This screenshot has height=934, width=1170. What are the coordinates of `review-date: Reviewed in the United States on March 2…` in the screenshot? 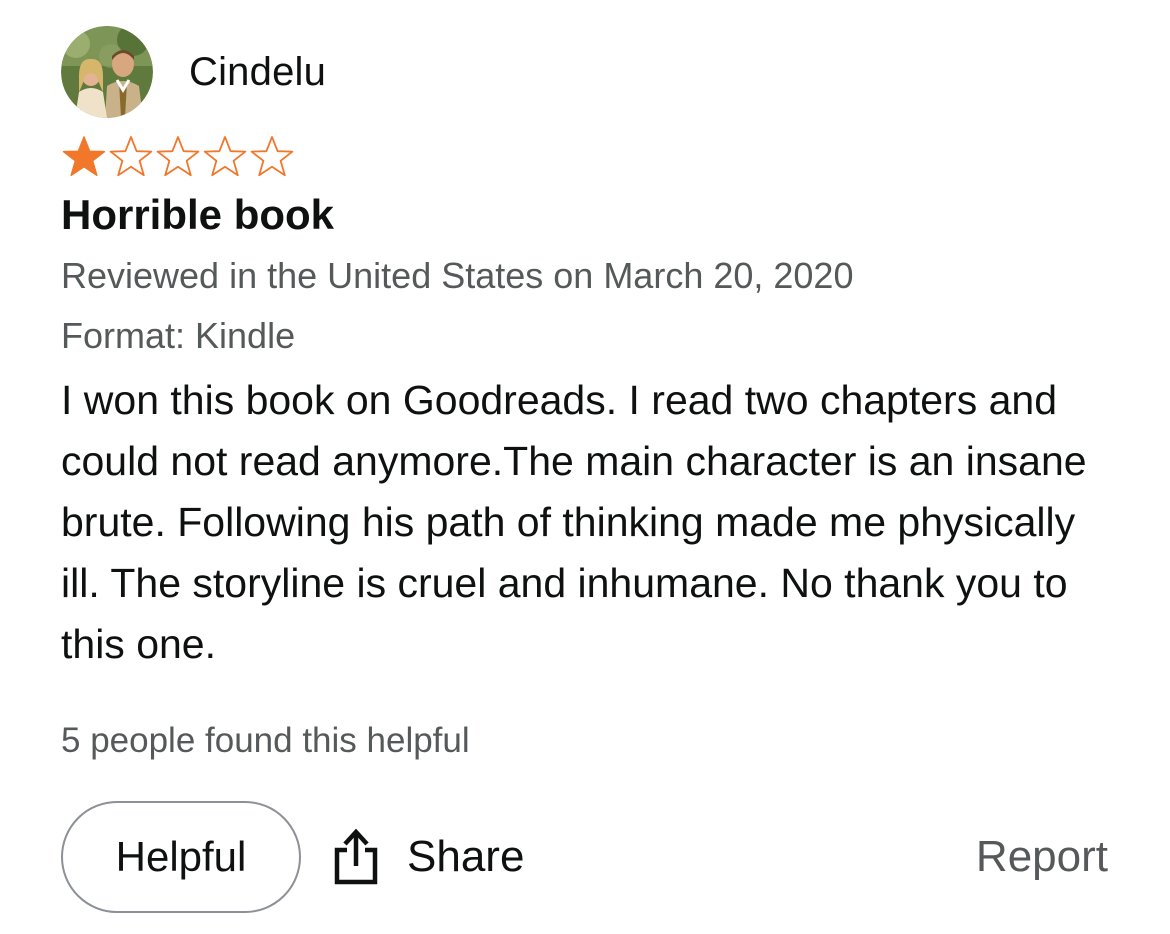 It's located at (457, 275).